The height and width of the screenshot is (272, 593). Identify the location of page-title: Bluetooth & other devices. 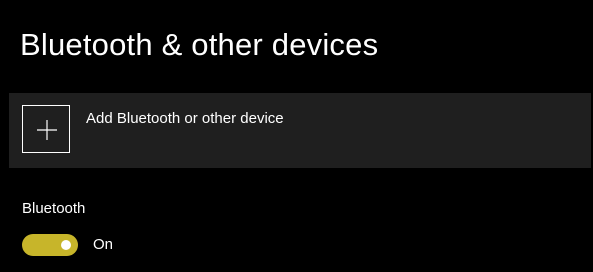
(199, 44).